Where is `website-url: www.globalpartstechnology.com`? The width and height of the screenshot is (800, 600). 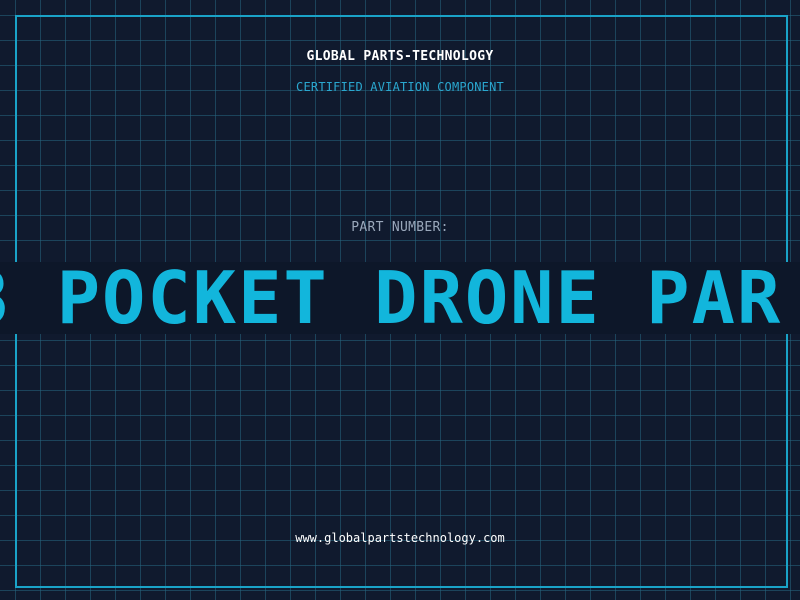
website-url: www.globalpartstechnology.com is located at coordinates (400, 538).